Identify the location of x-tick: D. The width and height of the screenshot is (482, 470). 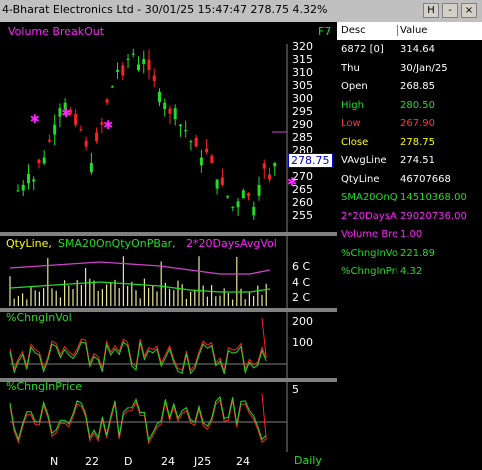
(128, 461).